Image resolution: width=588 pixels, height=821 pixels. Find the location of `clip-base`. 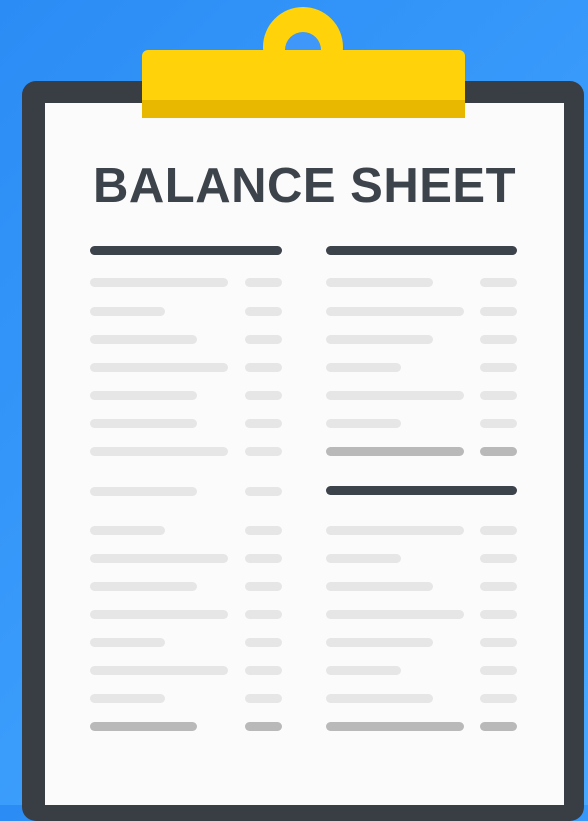

clip-base is located at coordinates (303, 109).